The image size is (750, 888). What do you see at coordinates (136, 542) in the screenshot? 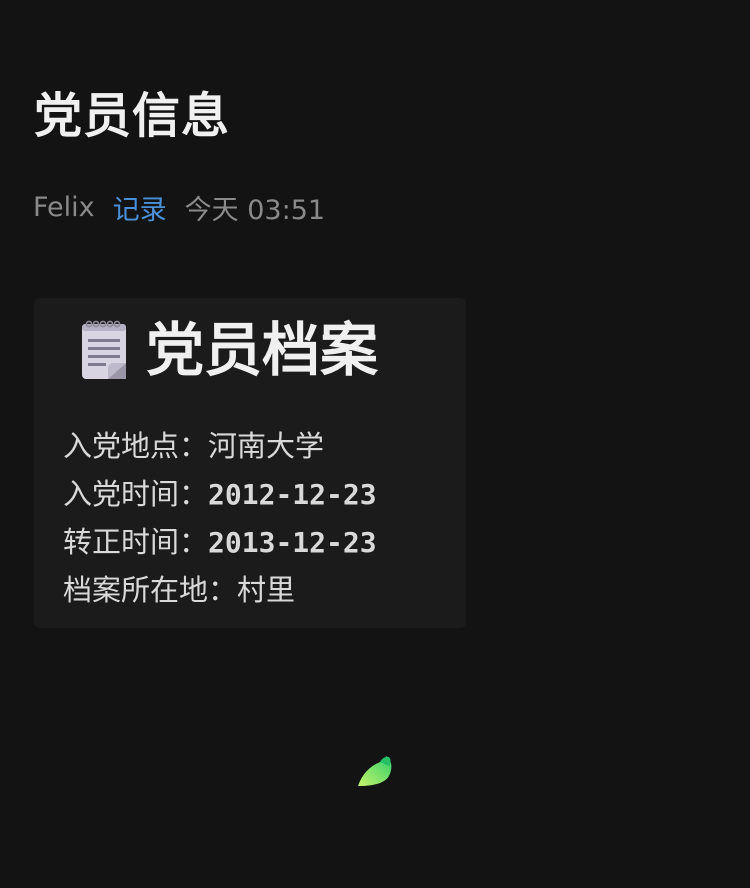
I see `info-label: 转正时间：` at bounding box center [136, 542].